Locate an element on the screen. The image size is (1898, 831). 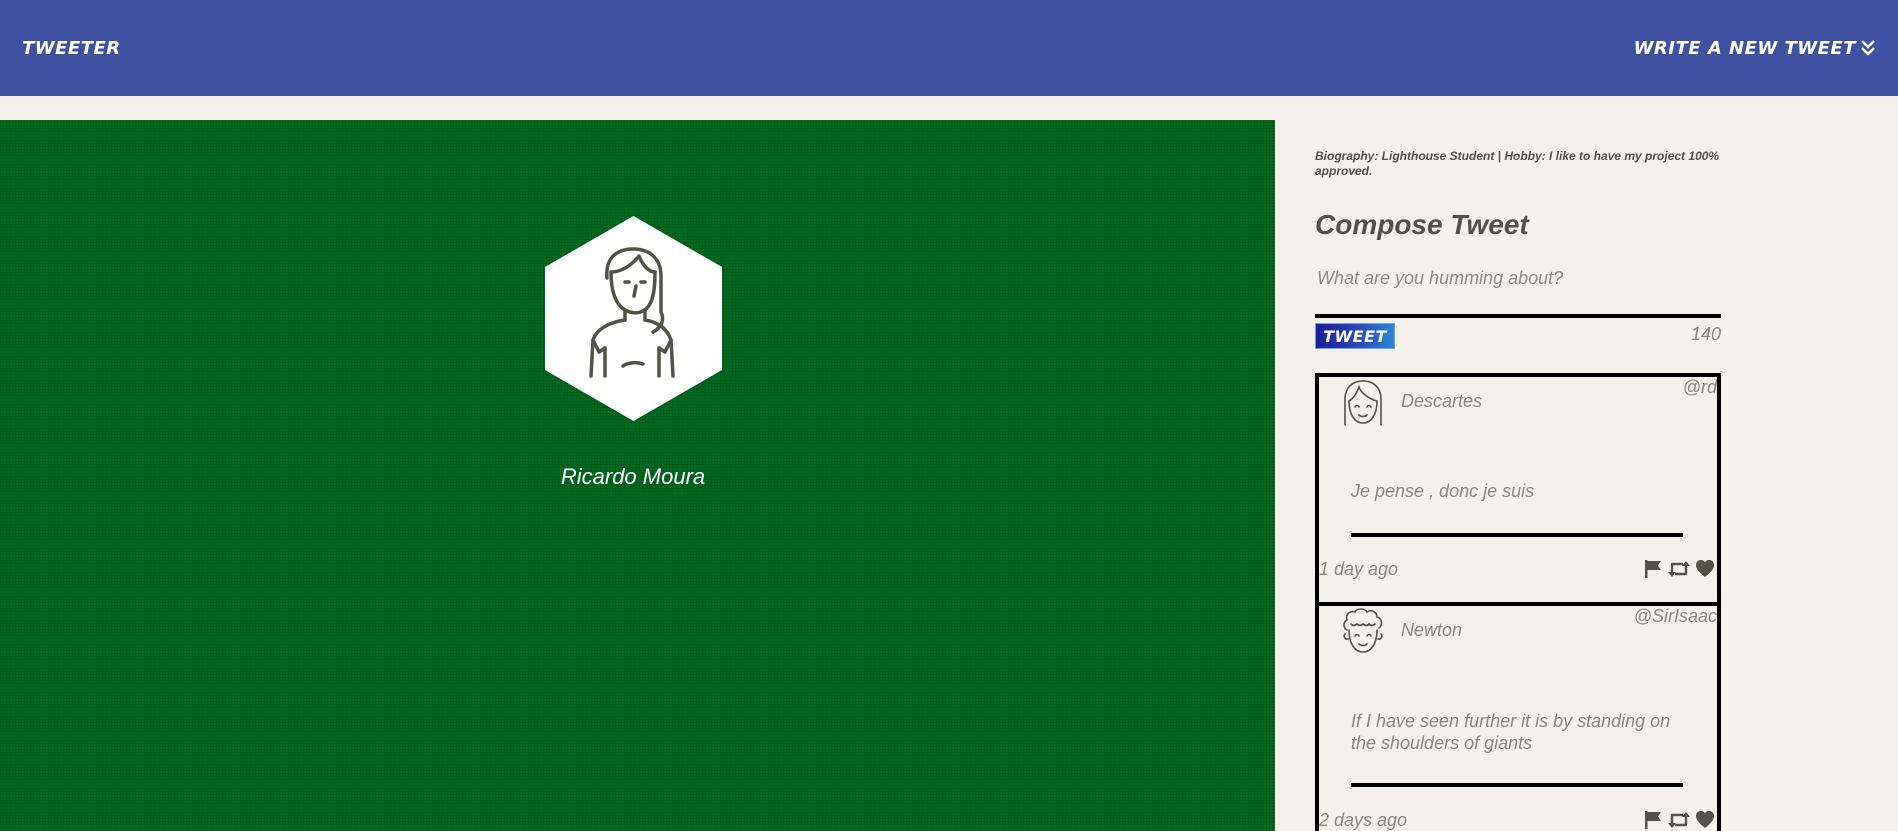
write-new-tweet-link: WRITE A NEW TWEET is located at coordinates (1755, 48).